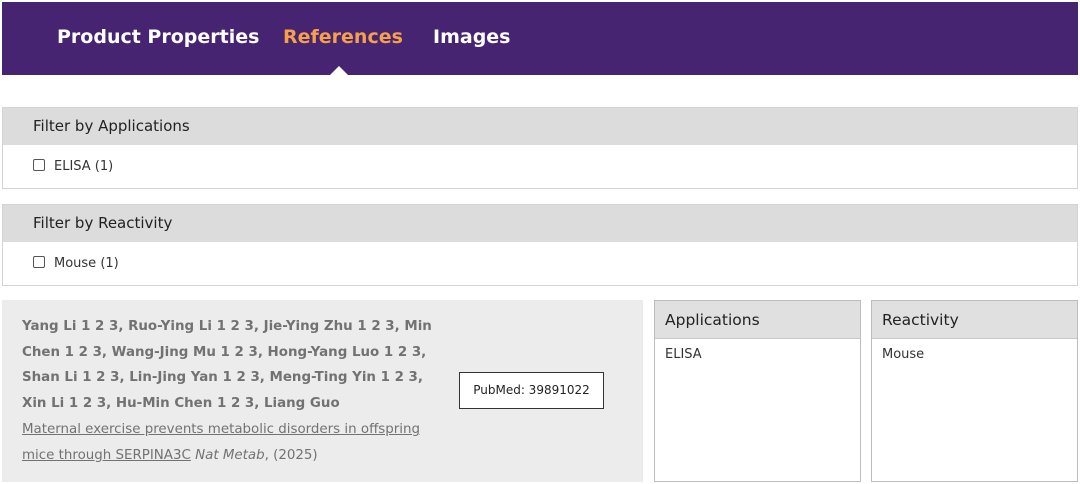  Describe the element at coordinates (683, 354) in the screenshot. I see `applications-value: ELISA` at that location.